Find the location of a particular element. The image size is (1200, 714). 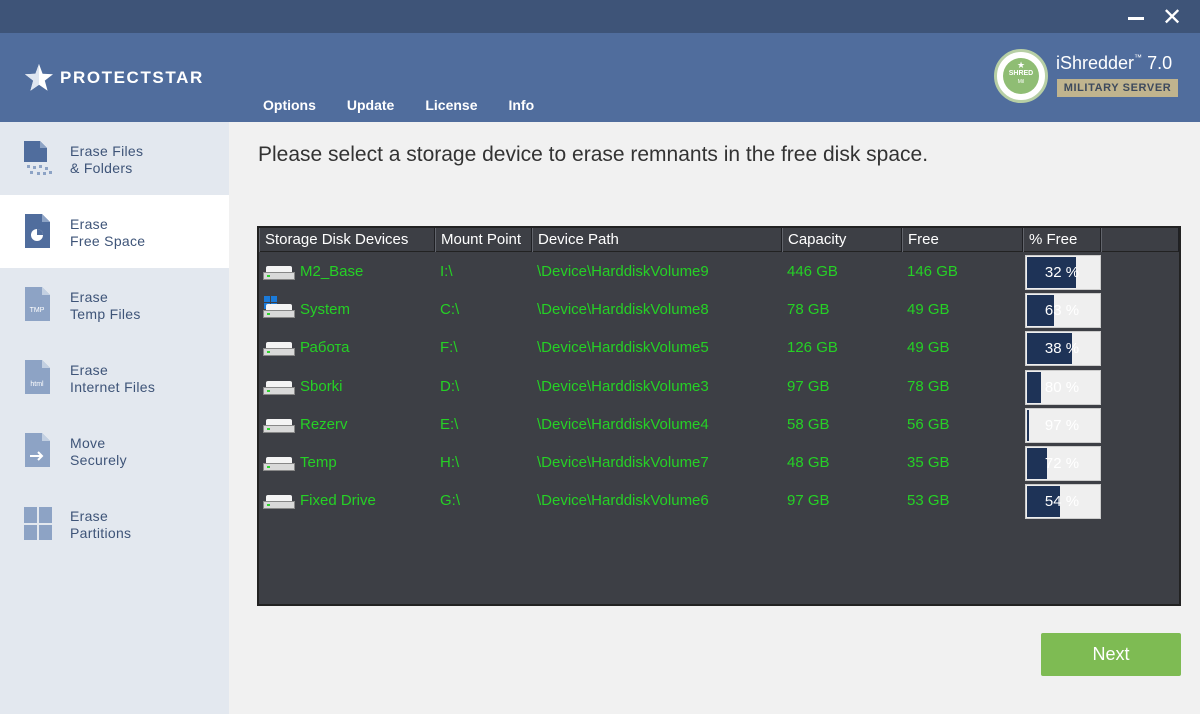

device-path: \Device\HarddiskVolume6 is located at coordinates (623, 501).